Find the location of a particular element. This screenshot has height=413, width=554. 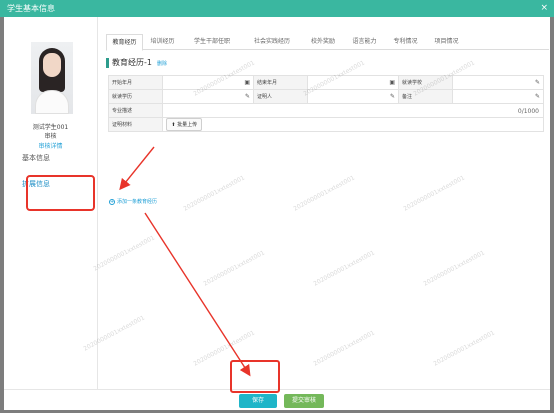

witness-field: ✎ is located at coordinates (353, 96).